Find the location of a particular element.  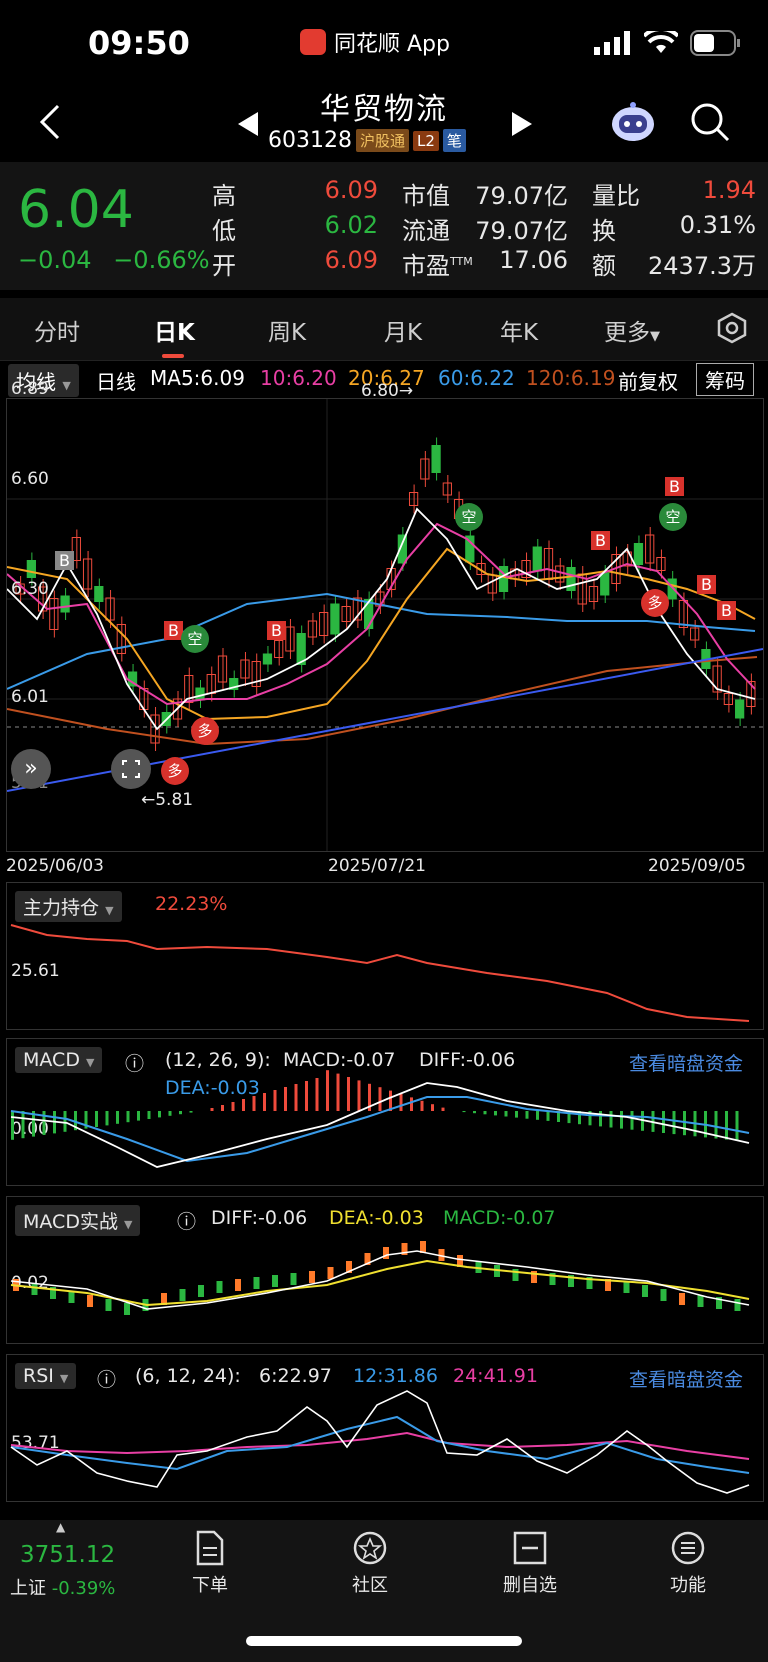

rsi12-line is located at coordinates (380, 1444).